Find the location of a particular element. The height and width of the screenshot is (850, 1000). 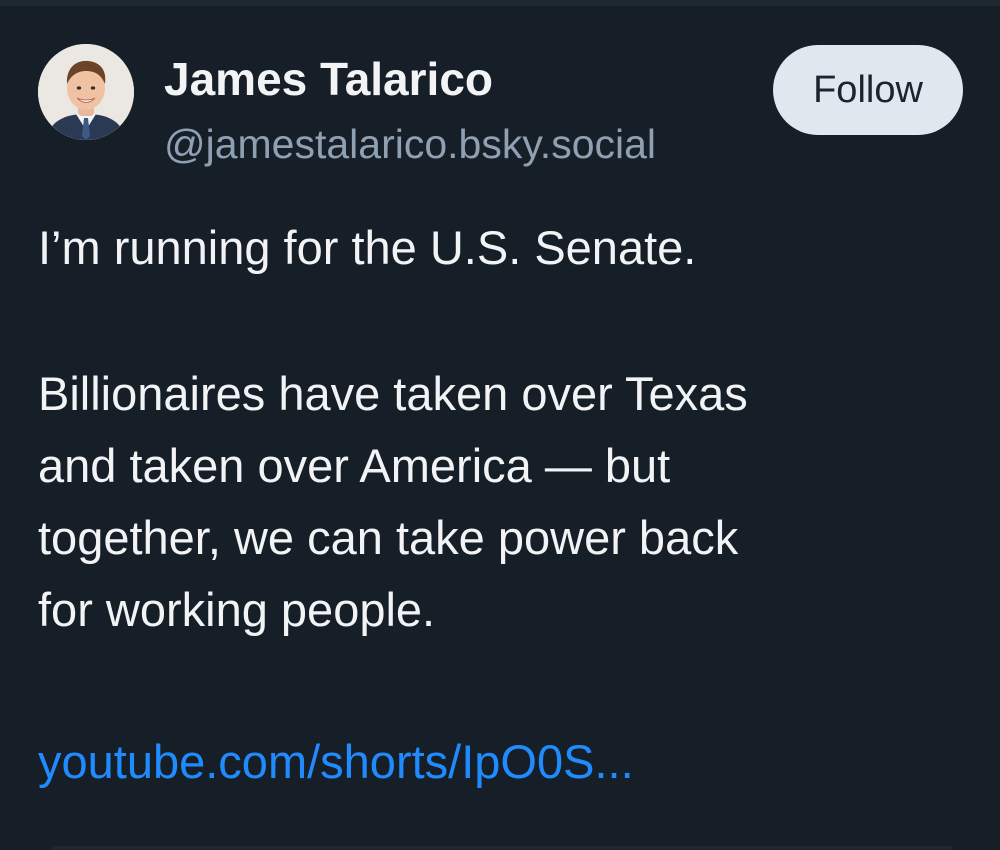

post-text-line: I’m running for the U.S. Senate. is located at coordinates (367, 247).